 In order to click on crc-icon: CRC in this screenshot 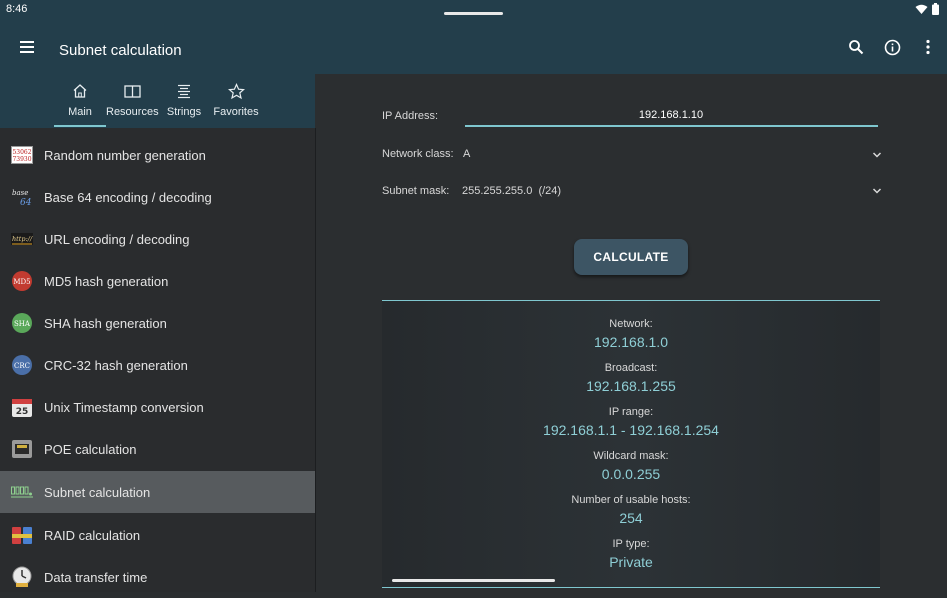, I will do `click(22, 365)`.